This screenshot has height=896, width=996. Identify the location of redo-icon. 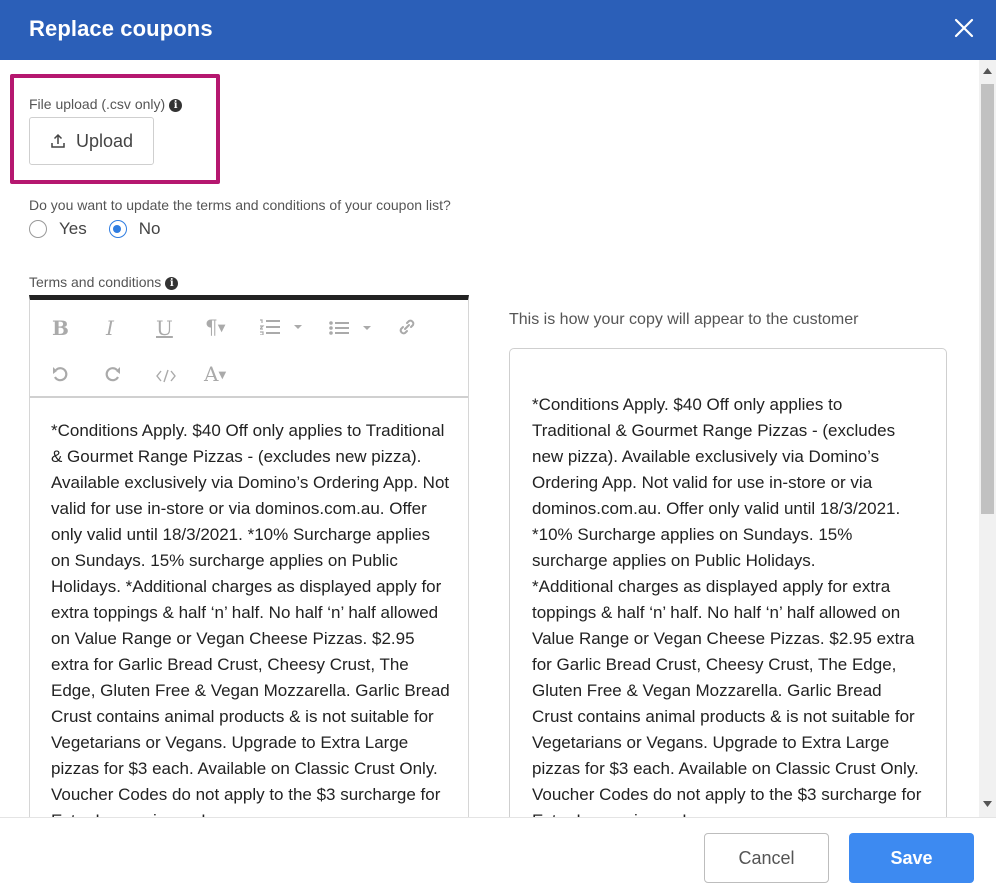
(112, 375).